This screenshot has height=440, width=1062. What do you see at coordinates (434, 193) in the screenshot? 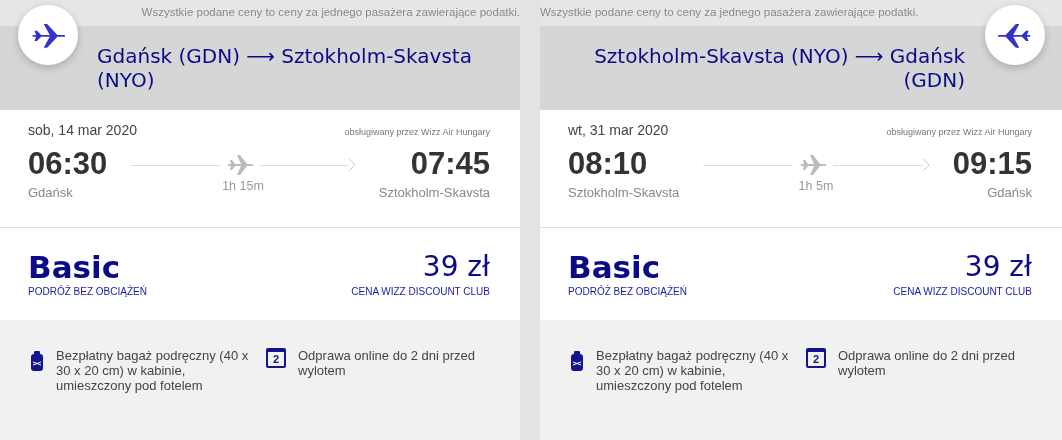
I see `arrival-city: Sztokholm-Skavsta` at bounding box center [434, 193].